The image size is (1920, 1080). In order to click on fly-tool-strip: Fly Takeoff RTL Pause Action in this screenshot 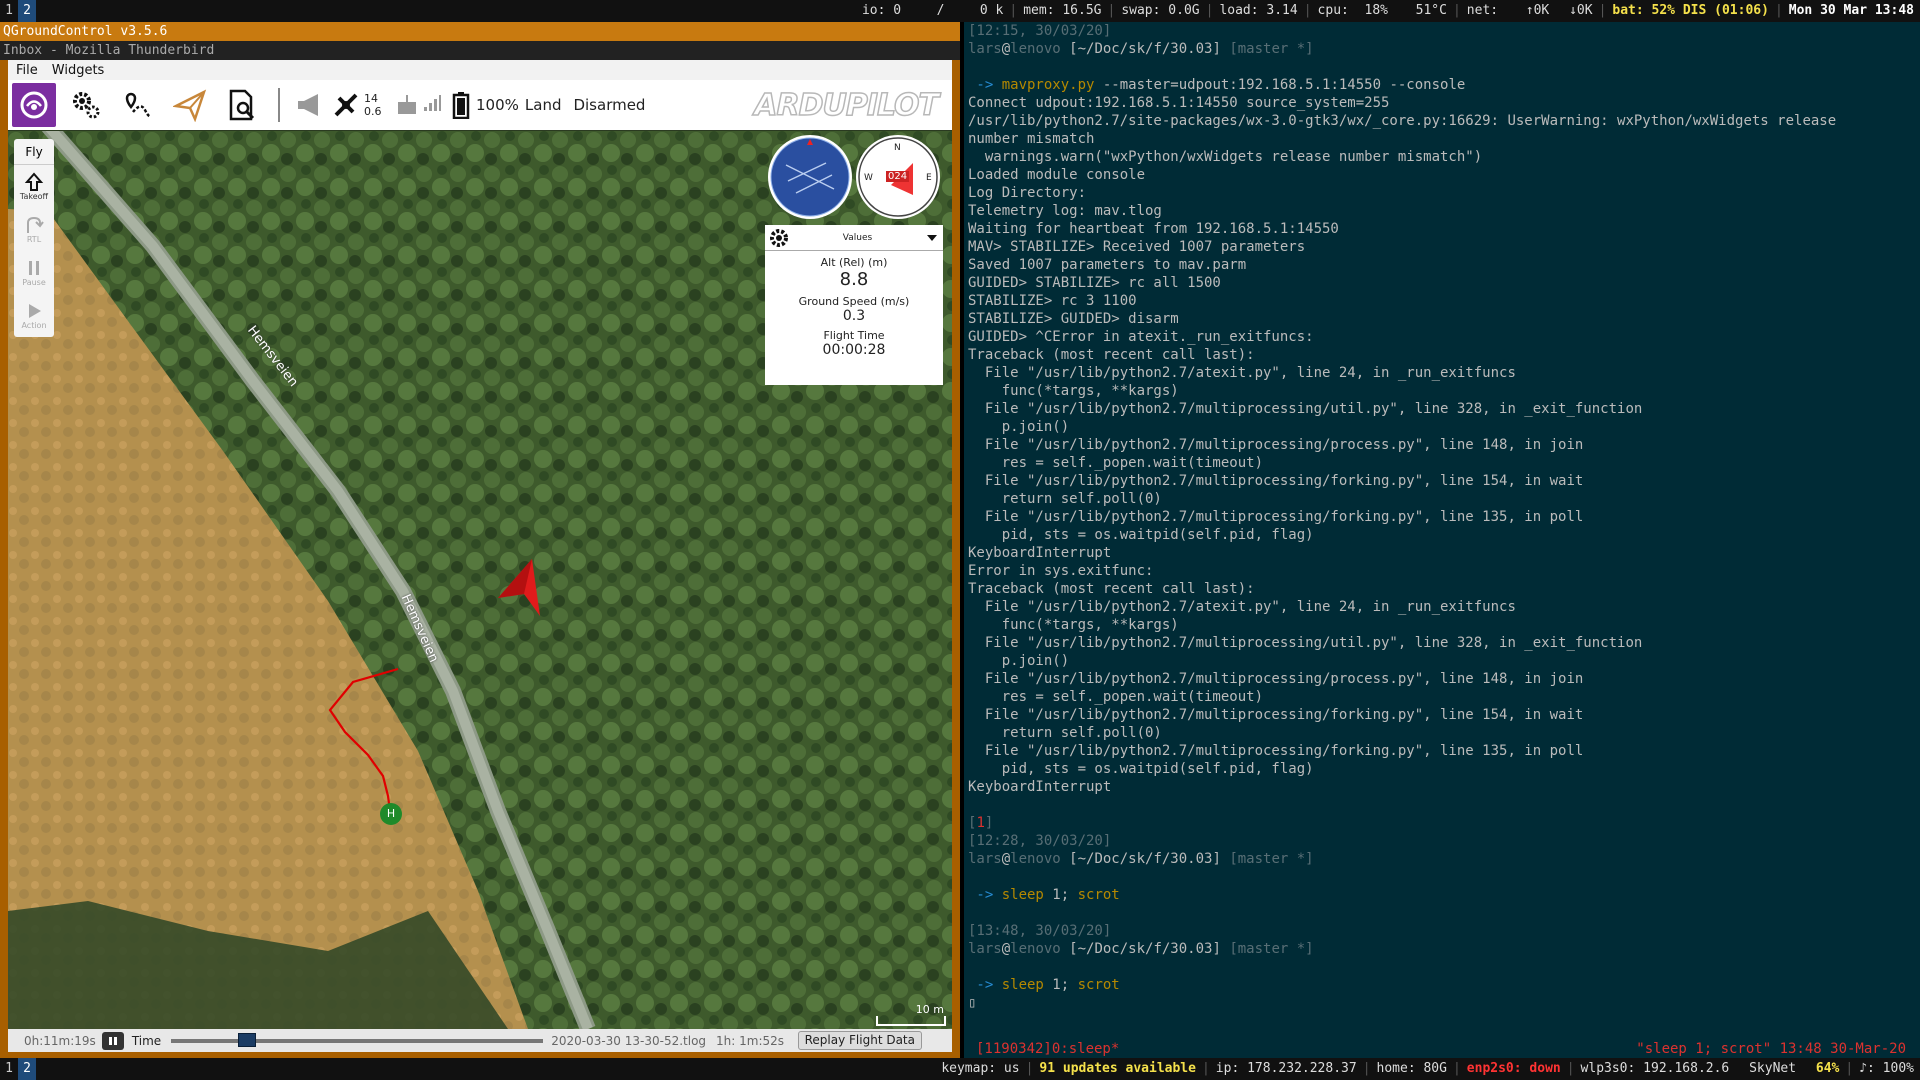, I will do `click(34, 238)`.